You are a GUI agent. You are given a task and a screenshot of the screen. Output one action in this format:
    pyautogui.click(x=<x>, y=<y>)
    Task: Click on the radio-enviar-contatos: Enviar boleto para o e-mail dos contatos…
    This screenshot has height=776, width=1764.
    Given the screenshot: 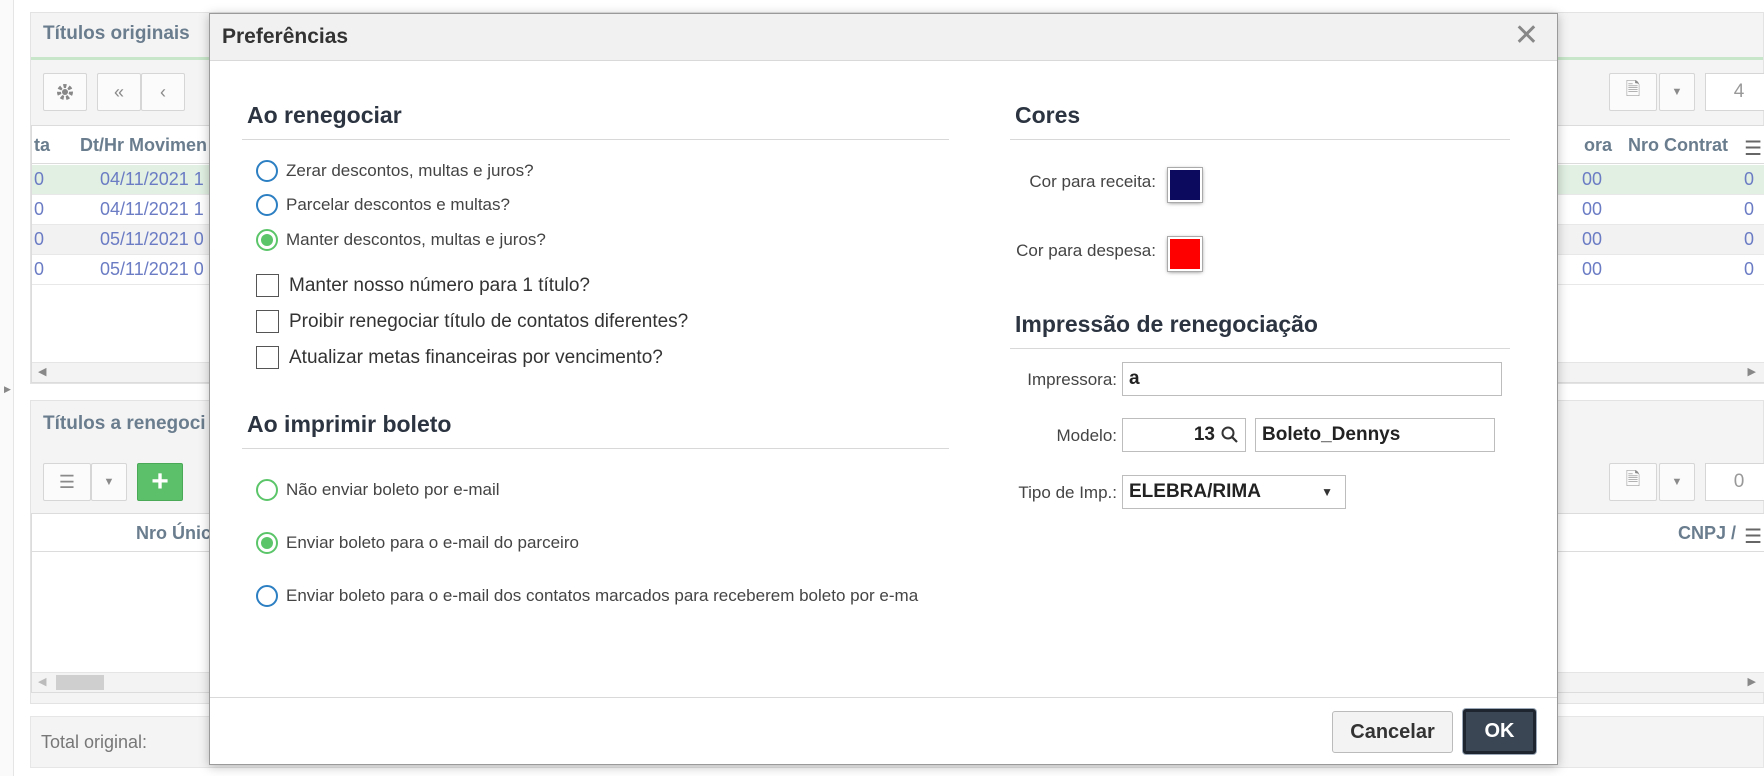 What is the action you would take?
    pyautogui.click(x=606, y=596)
    